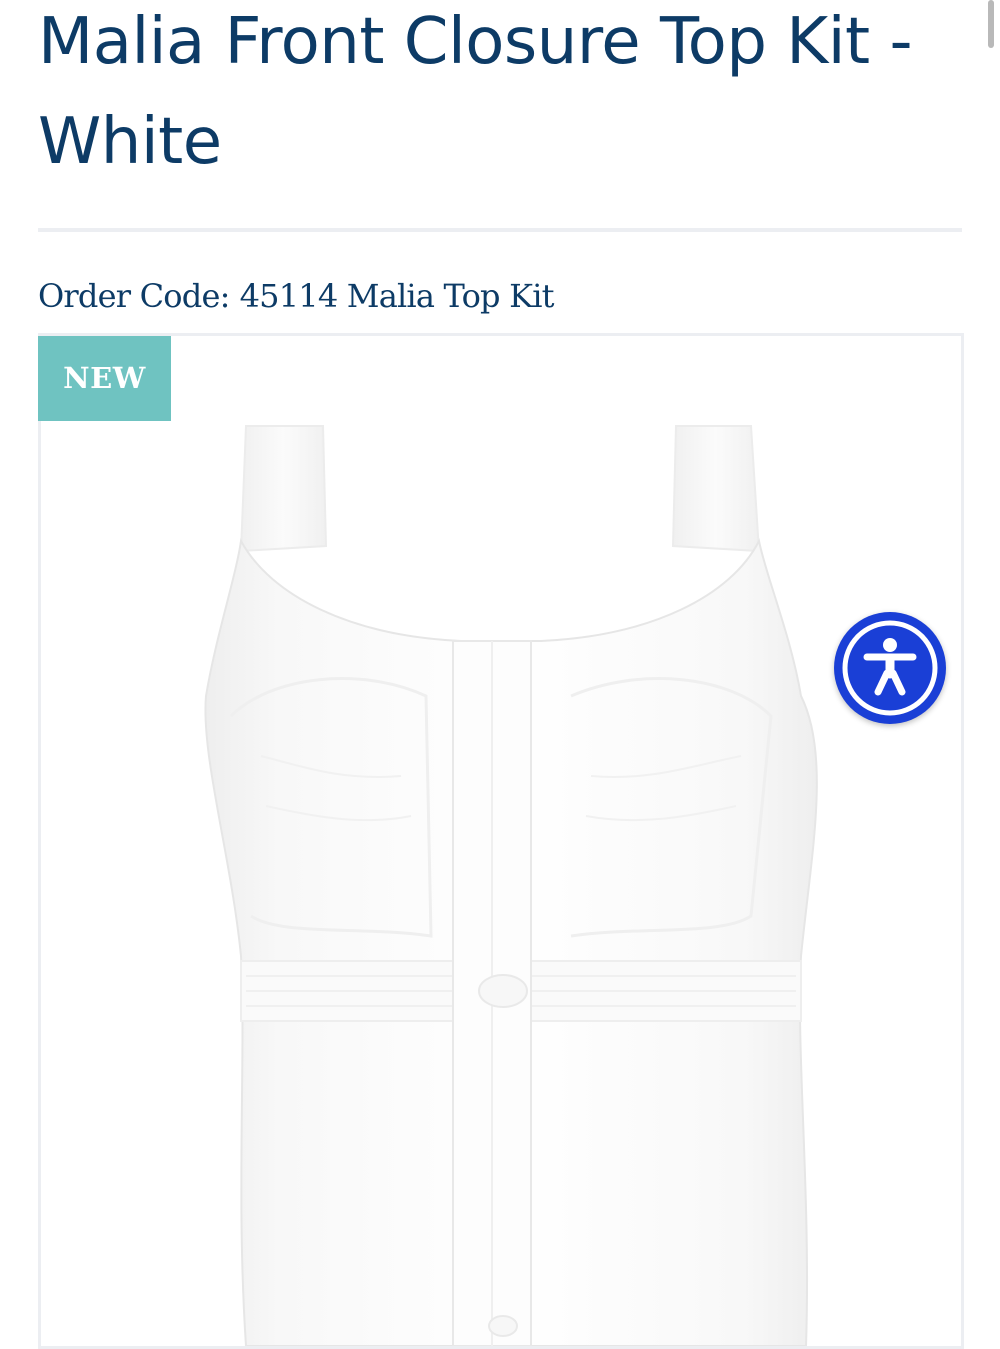  Describe the element at coordinates (397, 296) in the screenshot. I see `order-code-value: 45114 Malia Top Kit` at that location.